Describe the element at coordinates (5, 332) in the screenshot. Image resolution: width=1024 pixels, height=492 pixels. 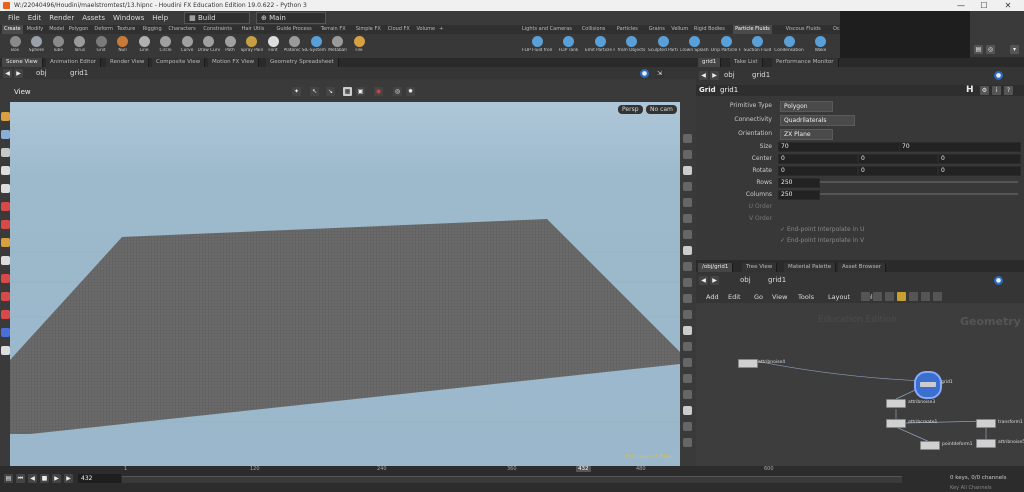
I see `component-icon` at that location.